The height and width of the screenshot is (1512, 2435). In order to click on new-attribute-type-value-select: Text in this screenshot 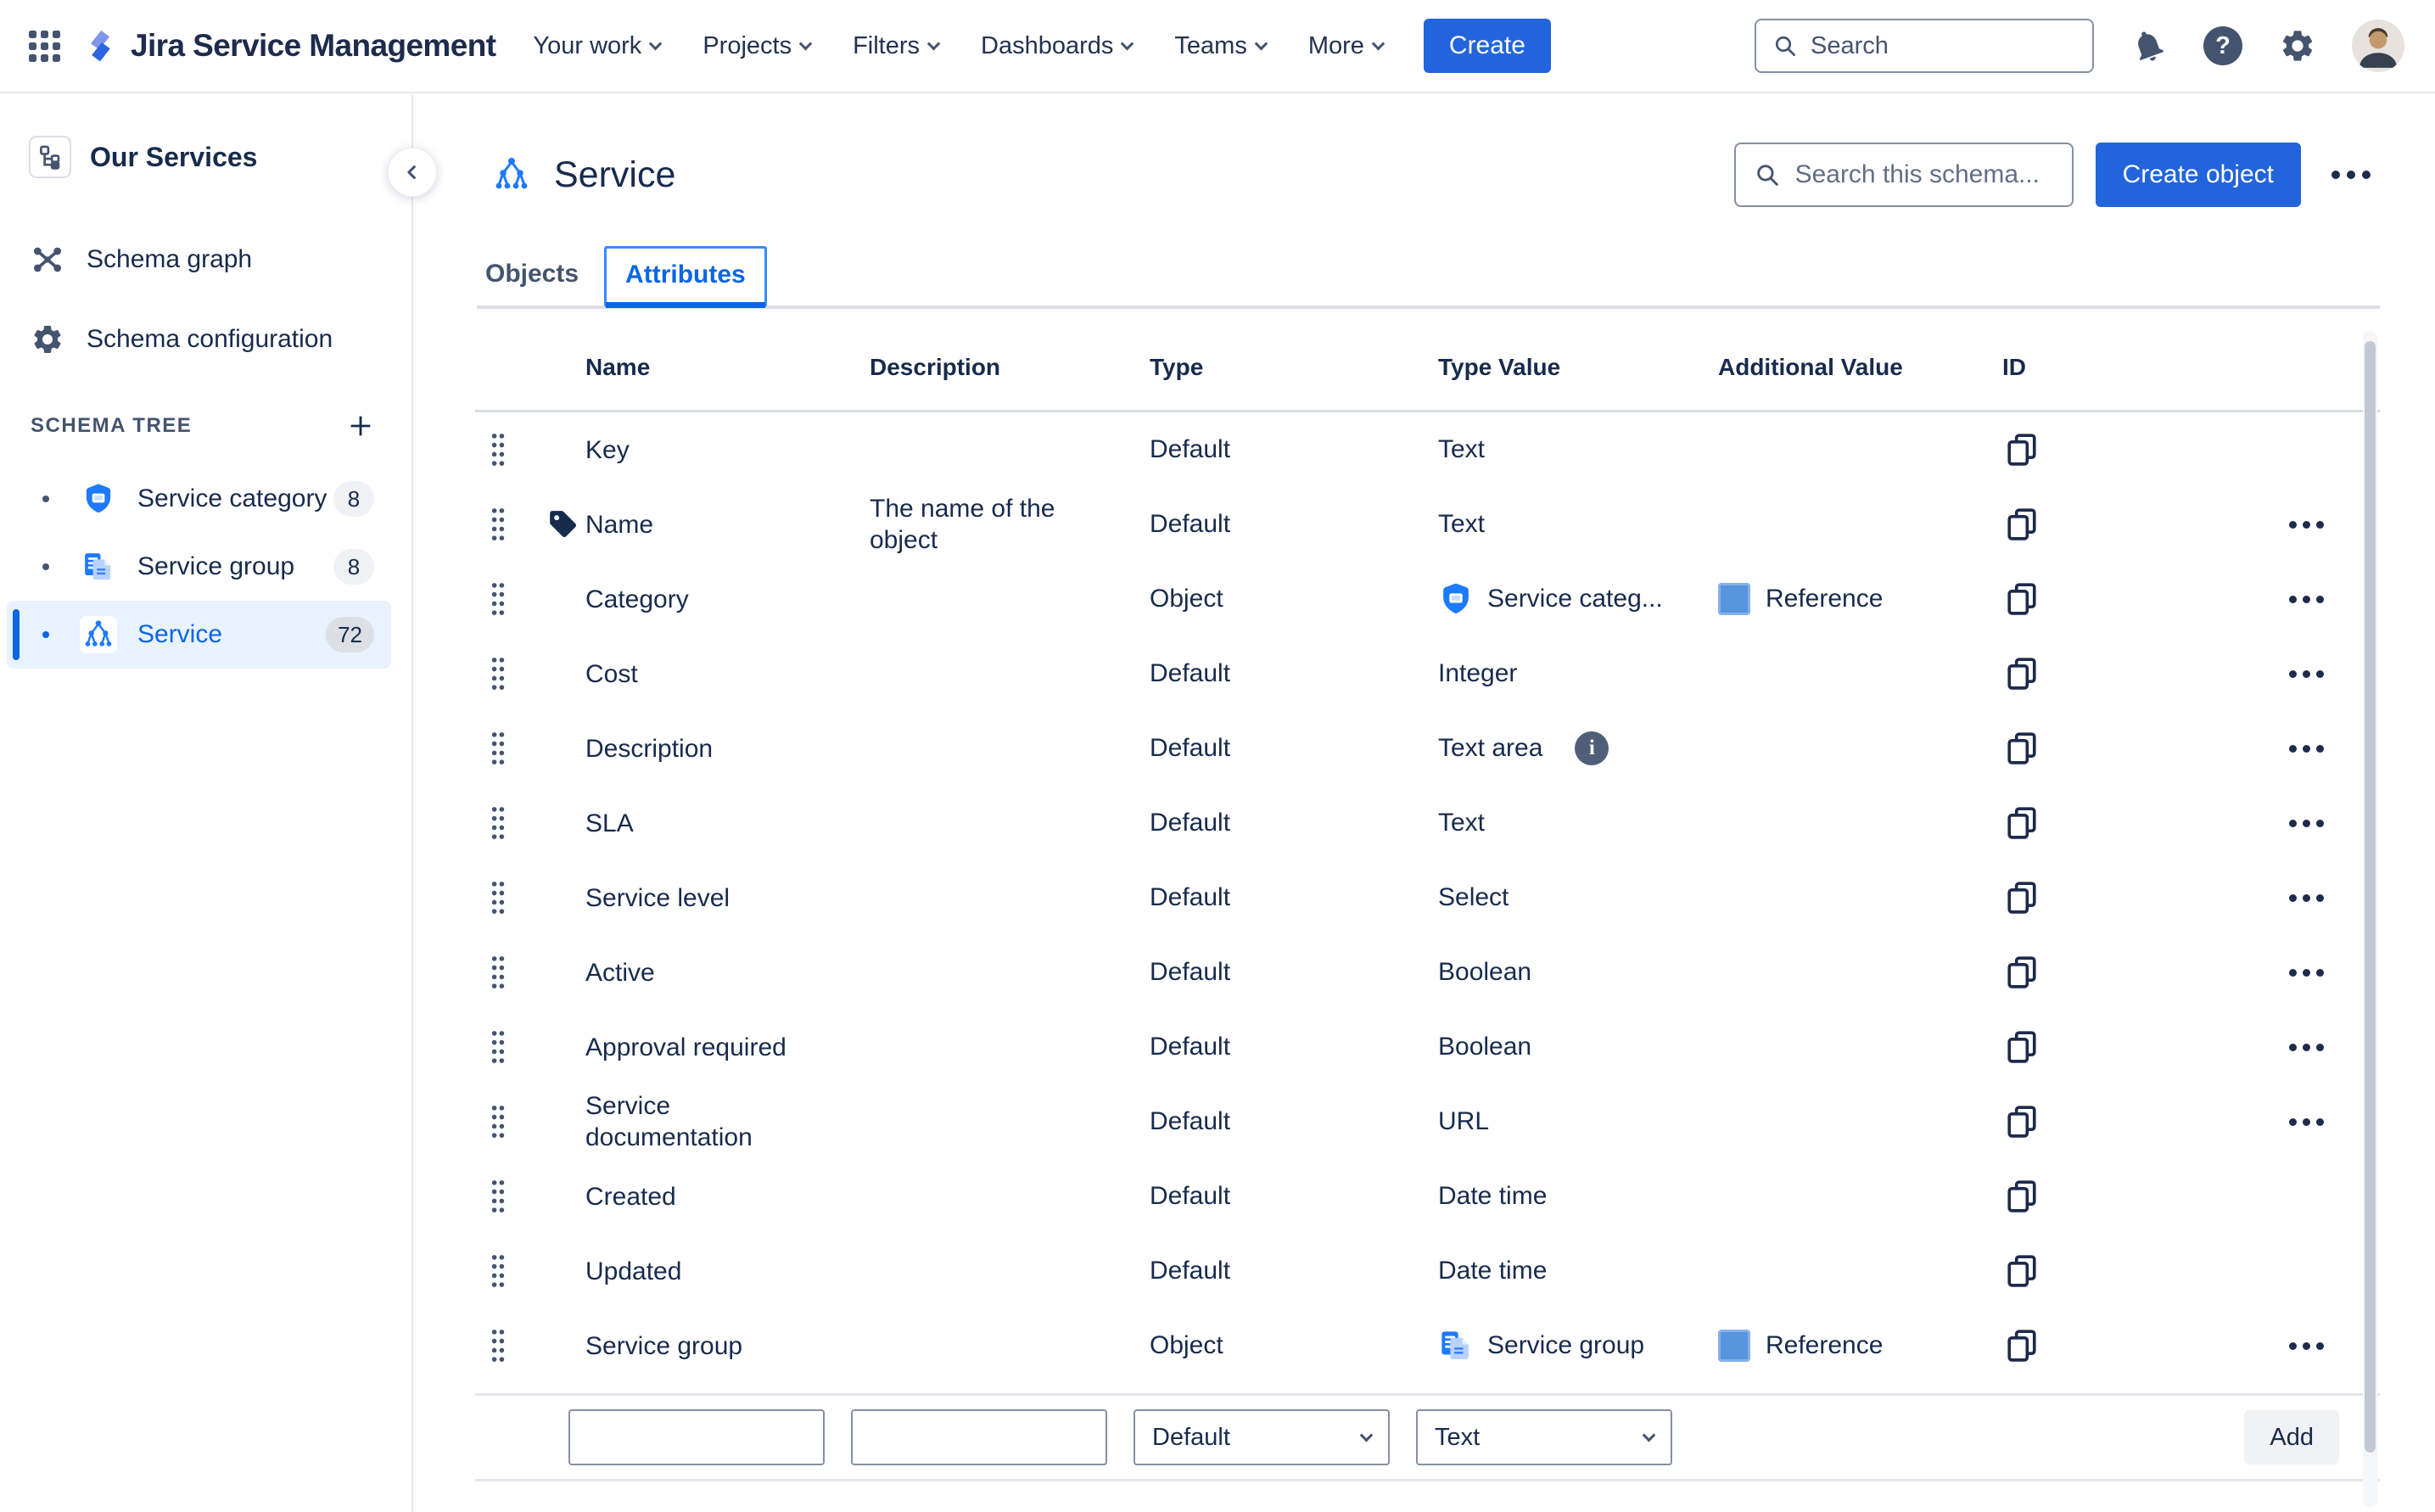, I will do `click(1544, 1437)`.